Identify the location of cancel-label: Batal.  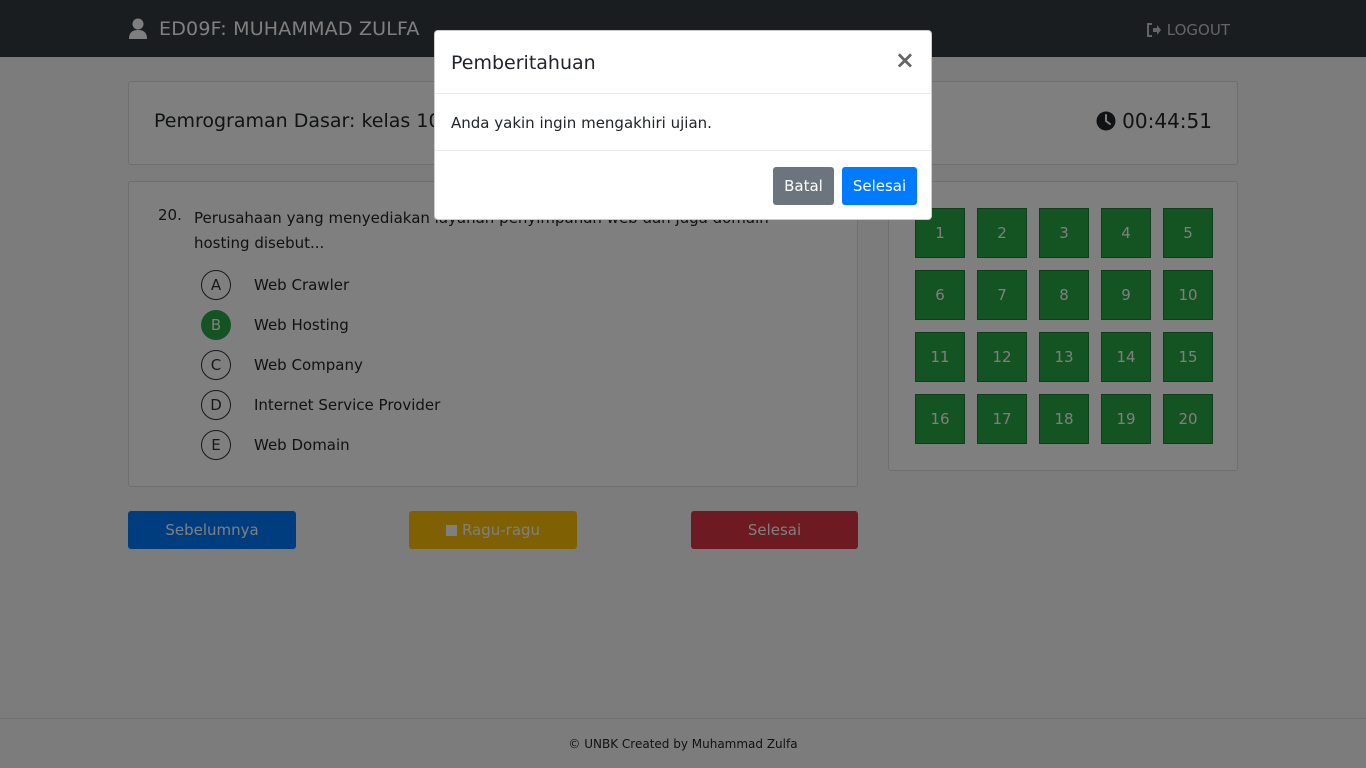
(803, 186).